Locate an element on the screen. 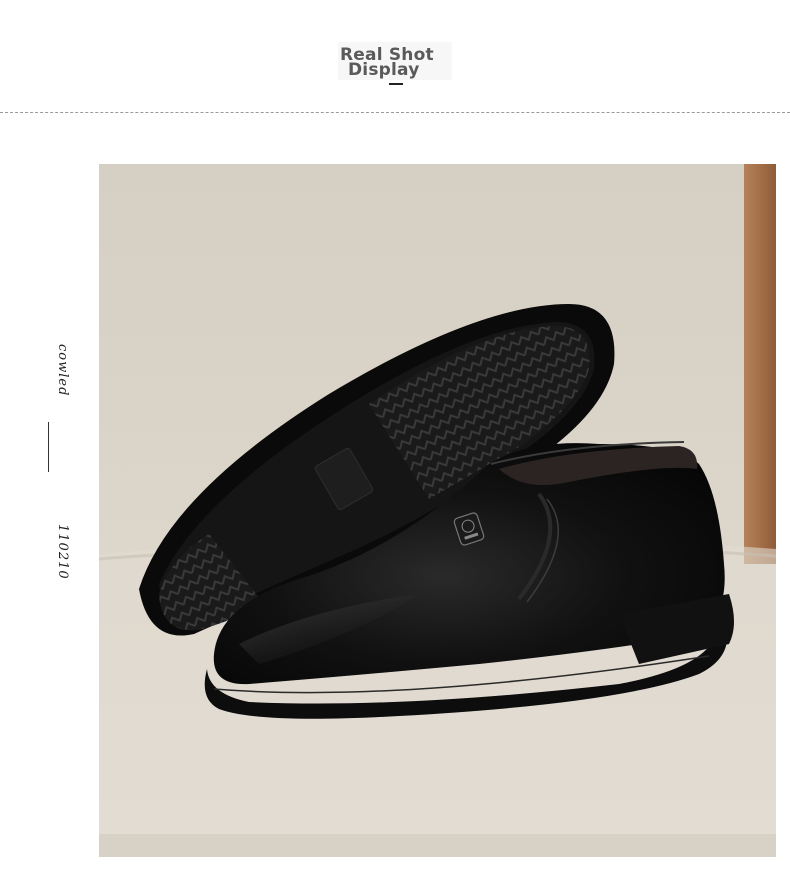 Image resolution: width=790 pixels, height=889 pixels. page-title-line2: Display is located at coordinates (384, 70).